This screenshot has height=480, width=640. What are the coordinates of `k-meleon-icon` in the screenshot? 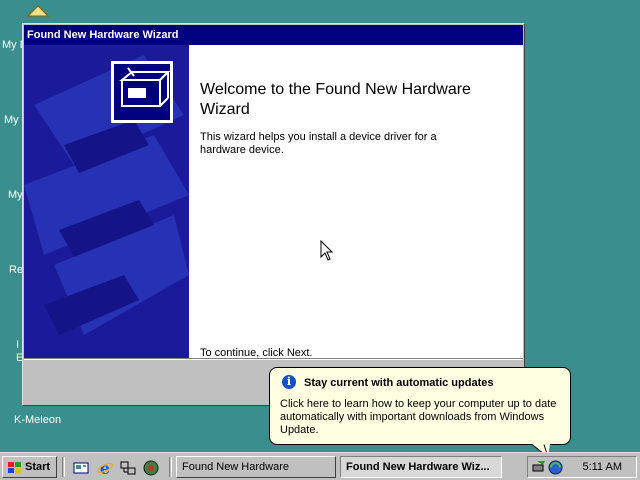 It's located at (151, 468).